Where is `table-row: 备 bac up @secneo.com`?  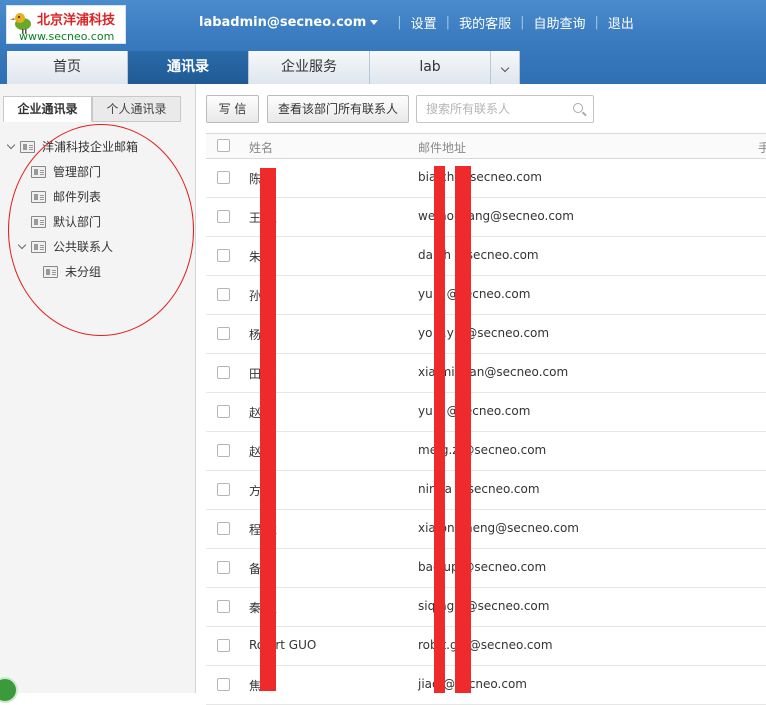
table-row: 备 bac up @secneo.com is located at coordinates (486, 568).